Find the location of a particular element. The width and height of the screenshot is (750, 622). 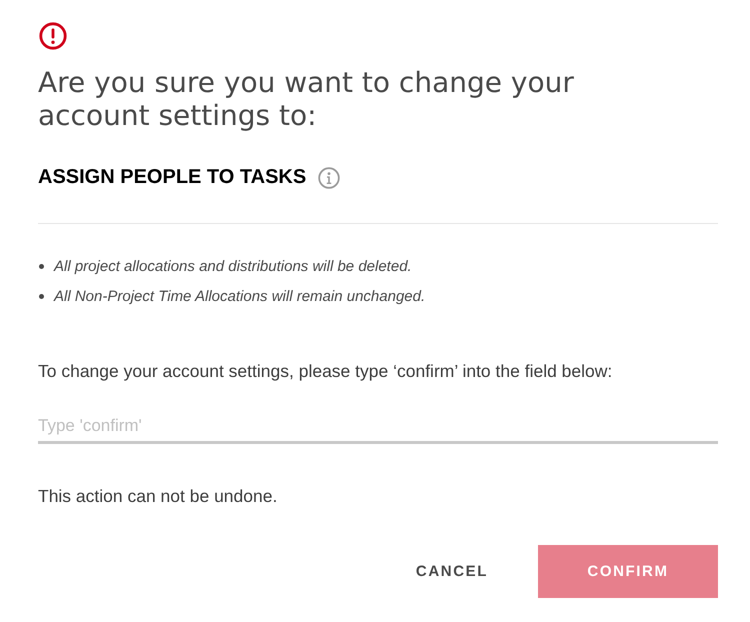

consequence-text: All Non-Project Time Allocations will remain unchanged. is located at coordinates (240, 296).